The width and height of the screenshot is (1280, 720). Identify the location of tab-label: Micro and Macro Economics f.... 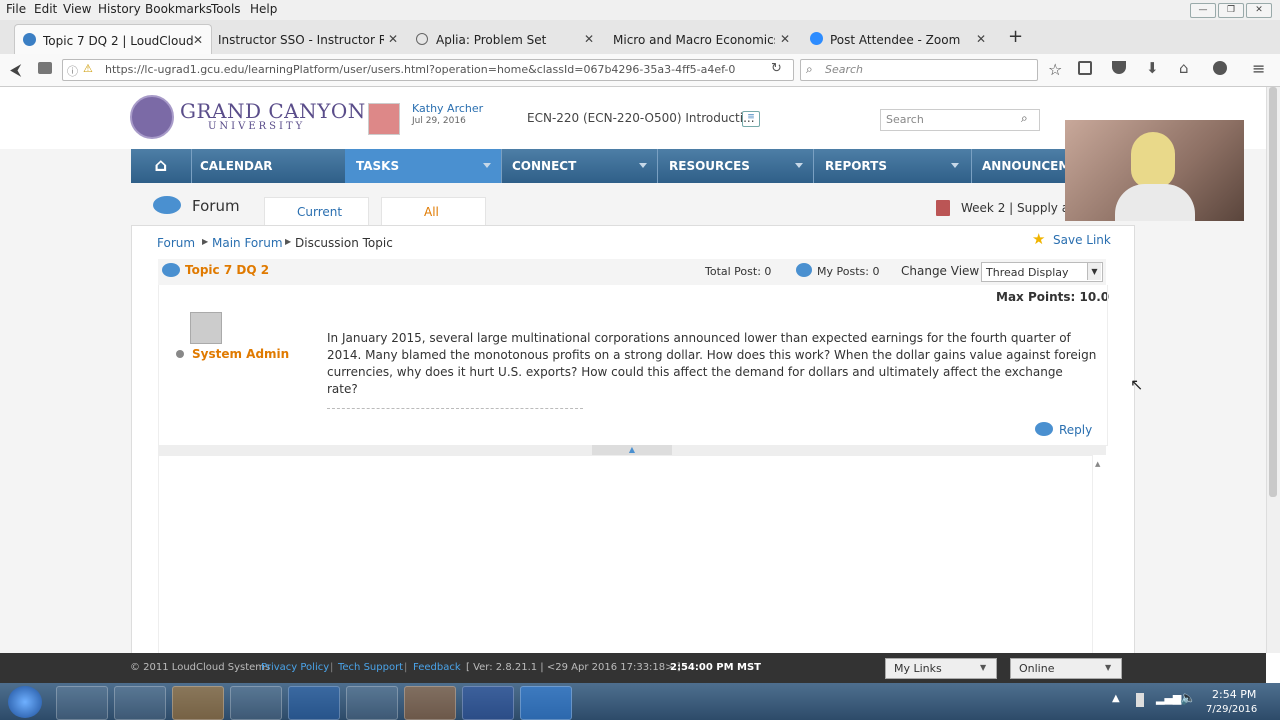
(694, 40).